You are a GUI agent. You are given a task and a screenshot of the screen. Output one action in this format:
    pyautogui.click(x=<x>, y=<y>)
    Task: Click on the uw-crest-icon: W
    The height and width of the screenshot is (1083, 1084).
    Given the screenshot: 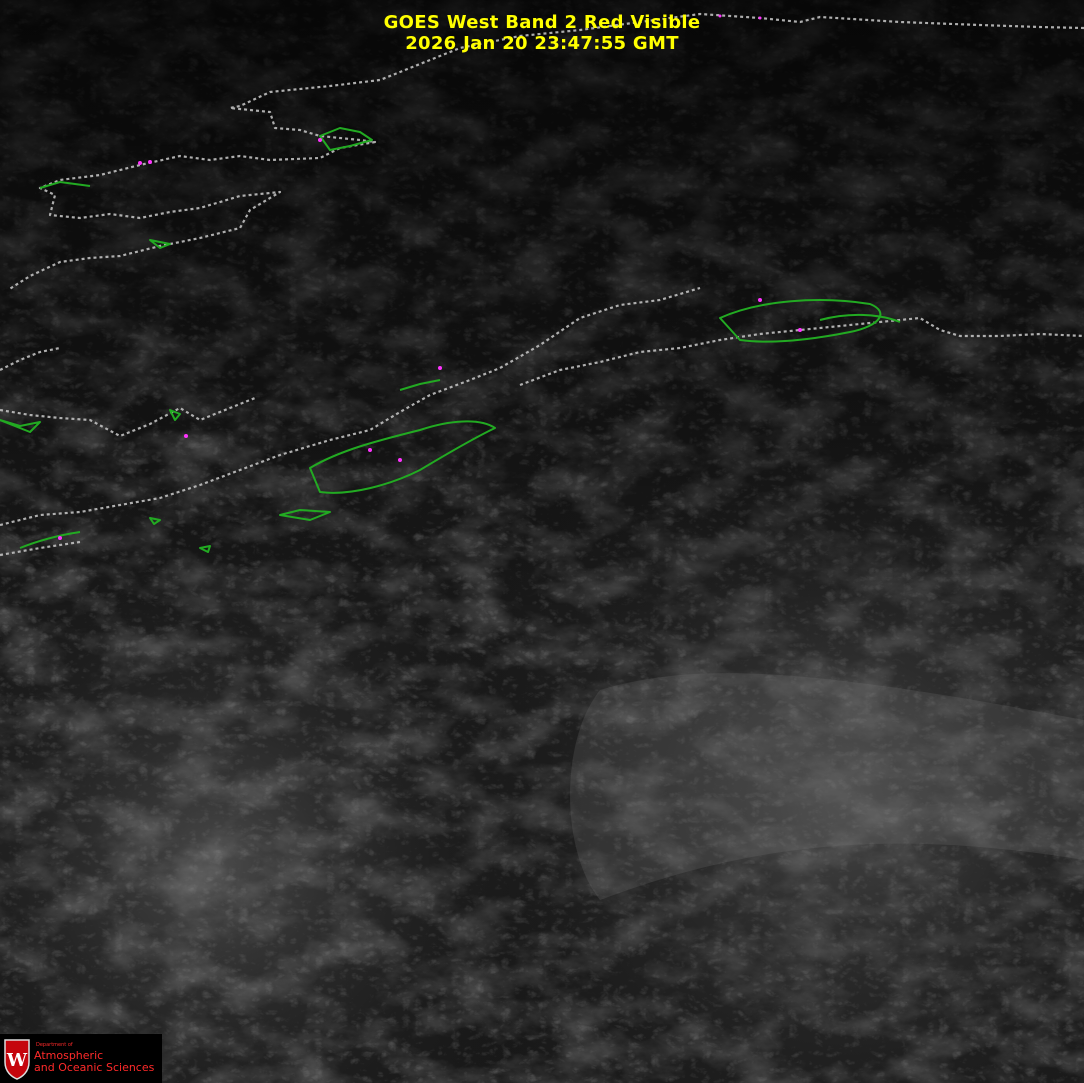 What is the action you would take?
    pyautogui.click(x=17, y=1059)
    